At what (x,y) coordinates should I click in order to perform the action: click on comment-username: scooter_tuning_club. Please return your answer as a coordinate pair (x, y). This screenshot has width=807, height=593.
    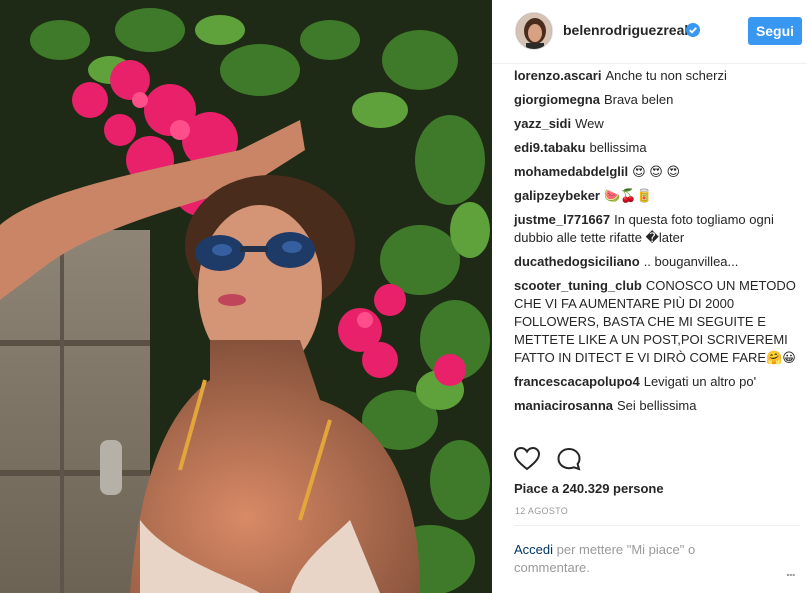
    Looking at the image, I should click on (578, 285).